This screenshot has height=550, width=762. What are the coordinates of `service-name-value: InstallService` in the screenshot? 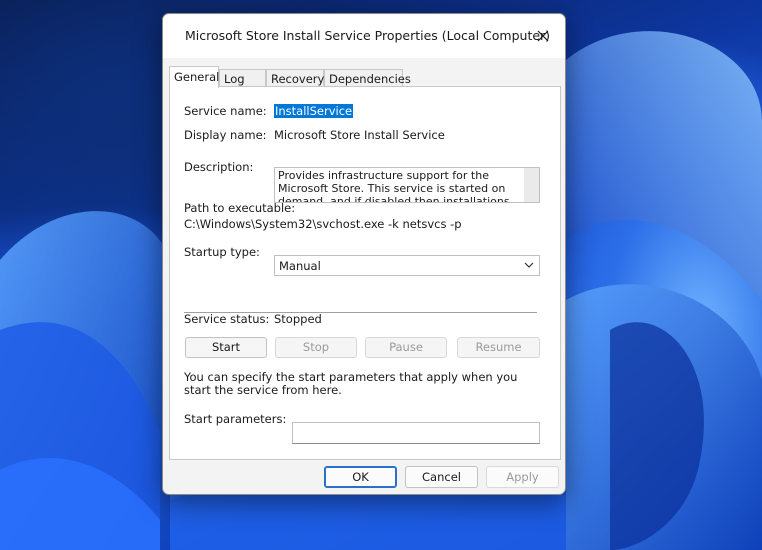 It's located at (314, 111).